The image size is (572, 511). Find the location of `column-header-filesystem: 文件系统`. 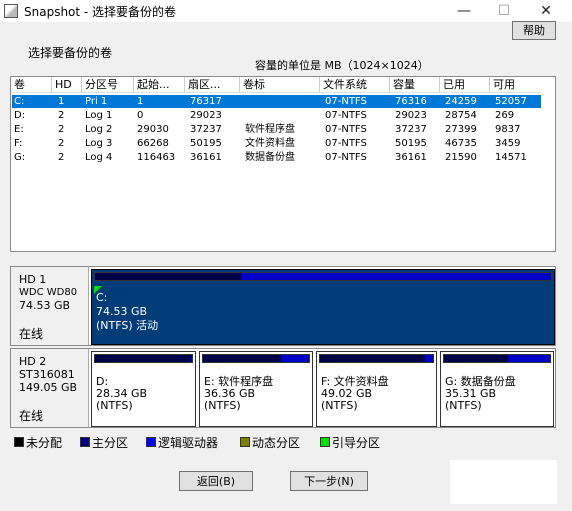

column-header-filesystem: 文件系统 is located at coordinates (355, 85).